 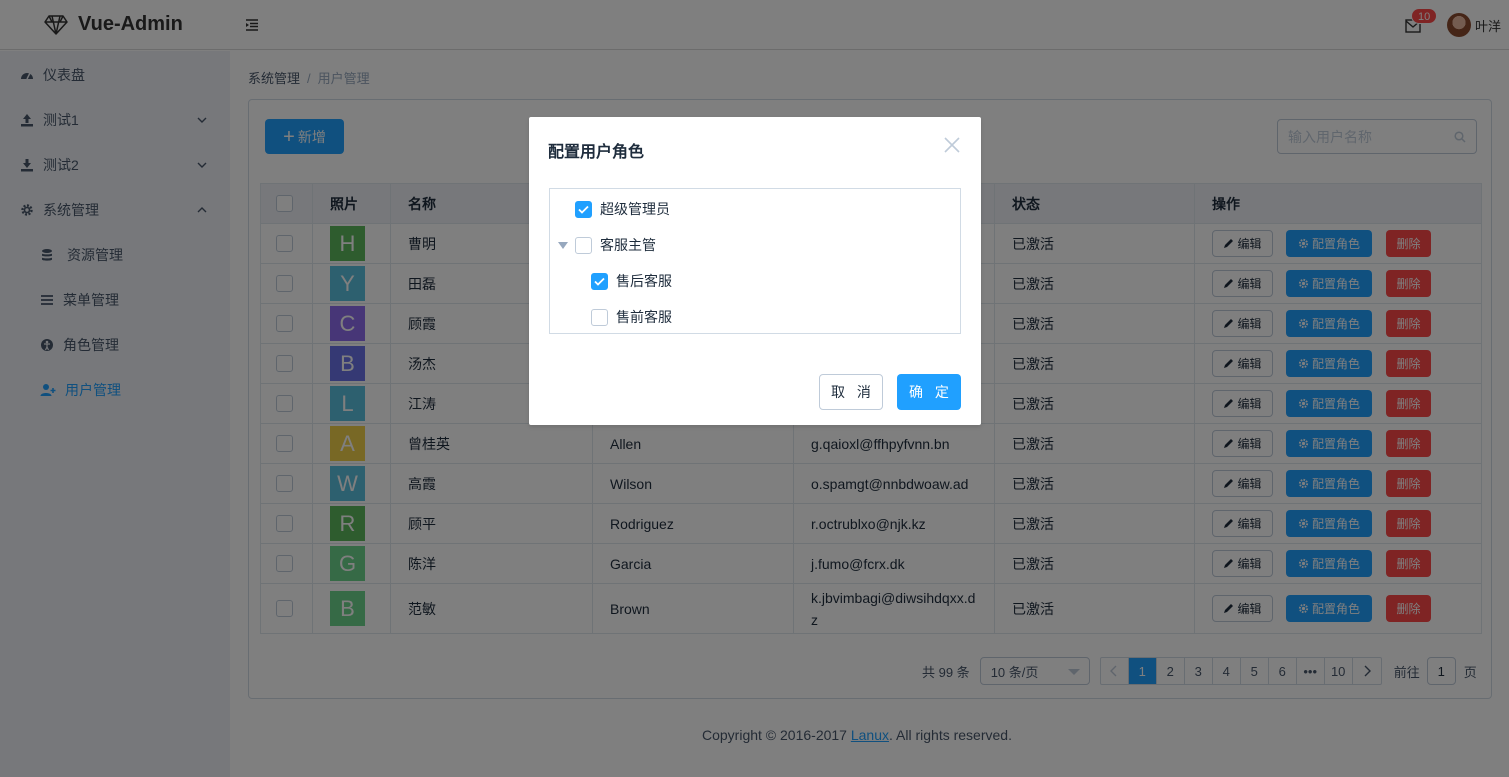 What do you see at coordinates (563, 245) in the screenshot?
I see `caret-down-icon` at bounding box center [563, 245].